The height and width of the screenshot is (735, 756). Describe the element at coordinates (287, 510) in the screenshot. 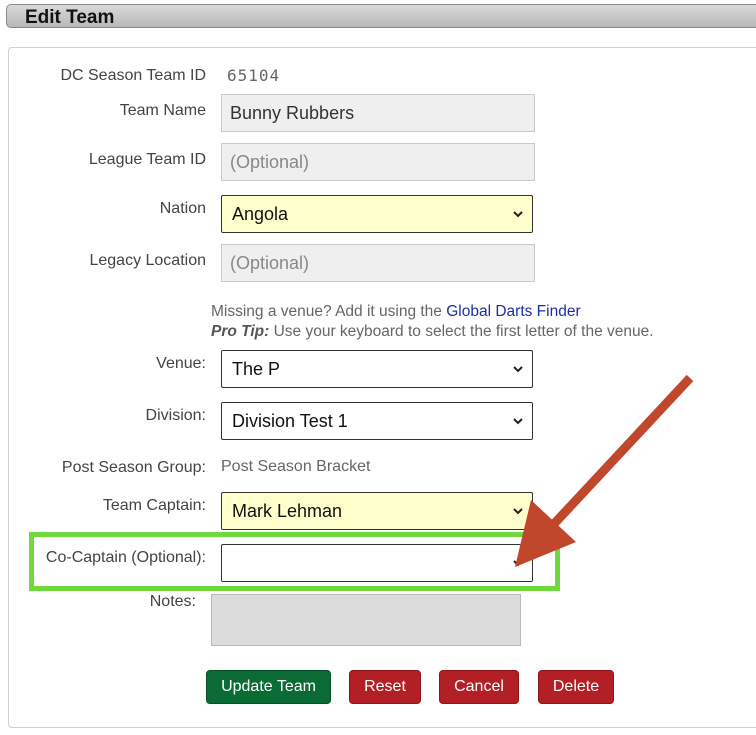

I see `team-captain-value: Mark Lehman` at that location.